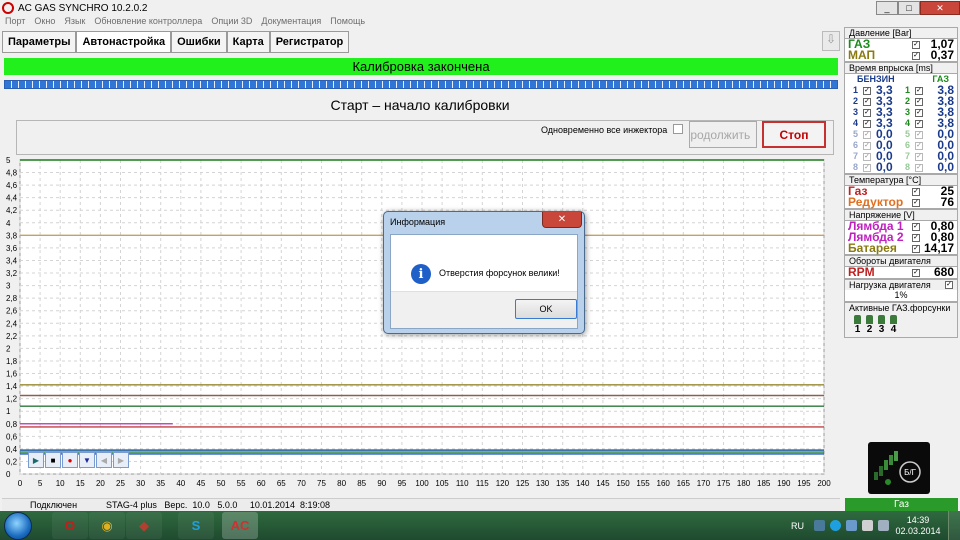 This screenshot has width=960, height=540. What do you see at coordinates (883, 525) in the screenshot?
I see `volume-icon` at bounding box center [883, 525].